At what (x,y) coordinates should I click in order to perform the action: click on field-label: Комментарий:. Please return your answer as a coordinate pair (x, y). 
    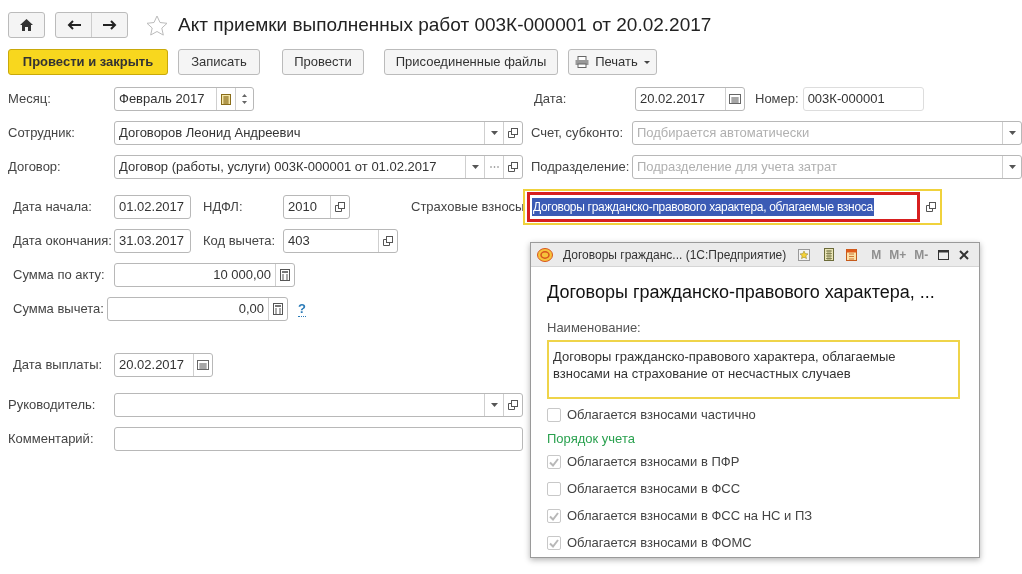
    Looking at the image, I should click on (51, 439).